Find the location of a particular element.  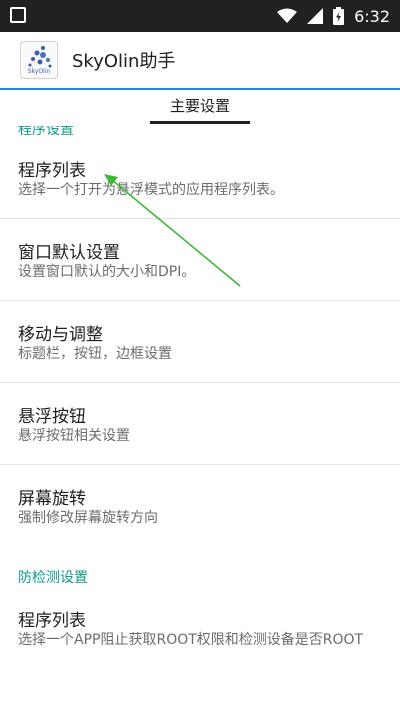

tab-label: 主要设置 is located at coordinates (199, 106).